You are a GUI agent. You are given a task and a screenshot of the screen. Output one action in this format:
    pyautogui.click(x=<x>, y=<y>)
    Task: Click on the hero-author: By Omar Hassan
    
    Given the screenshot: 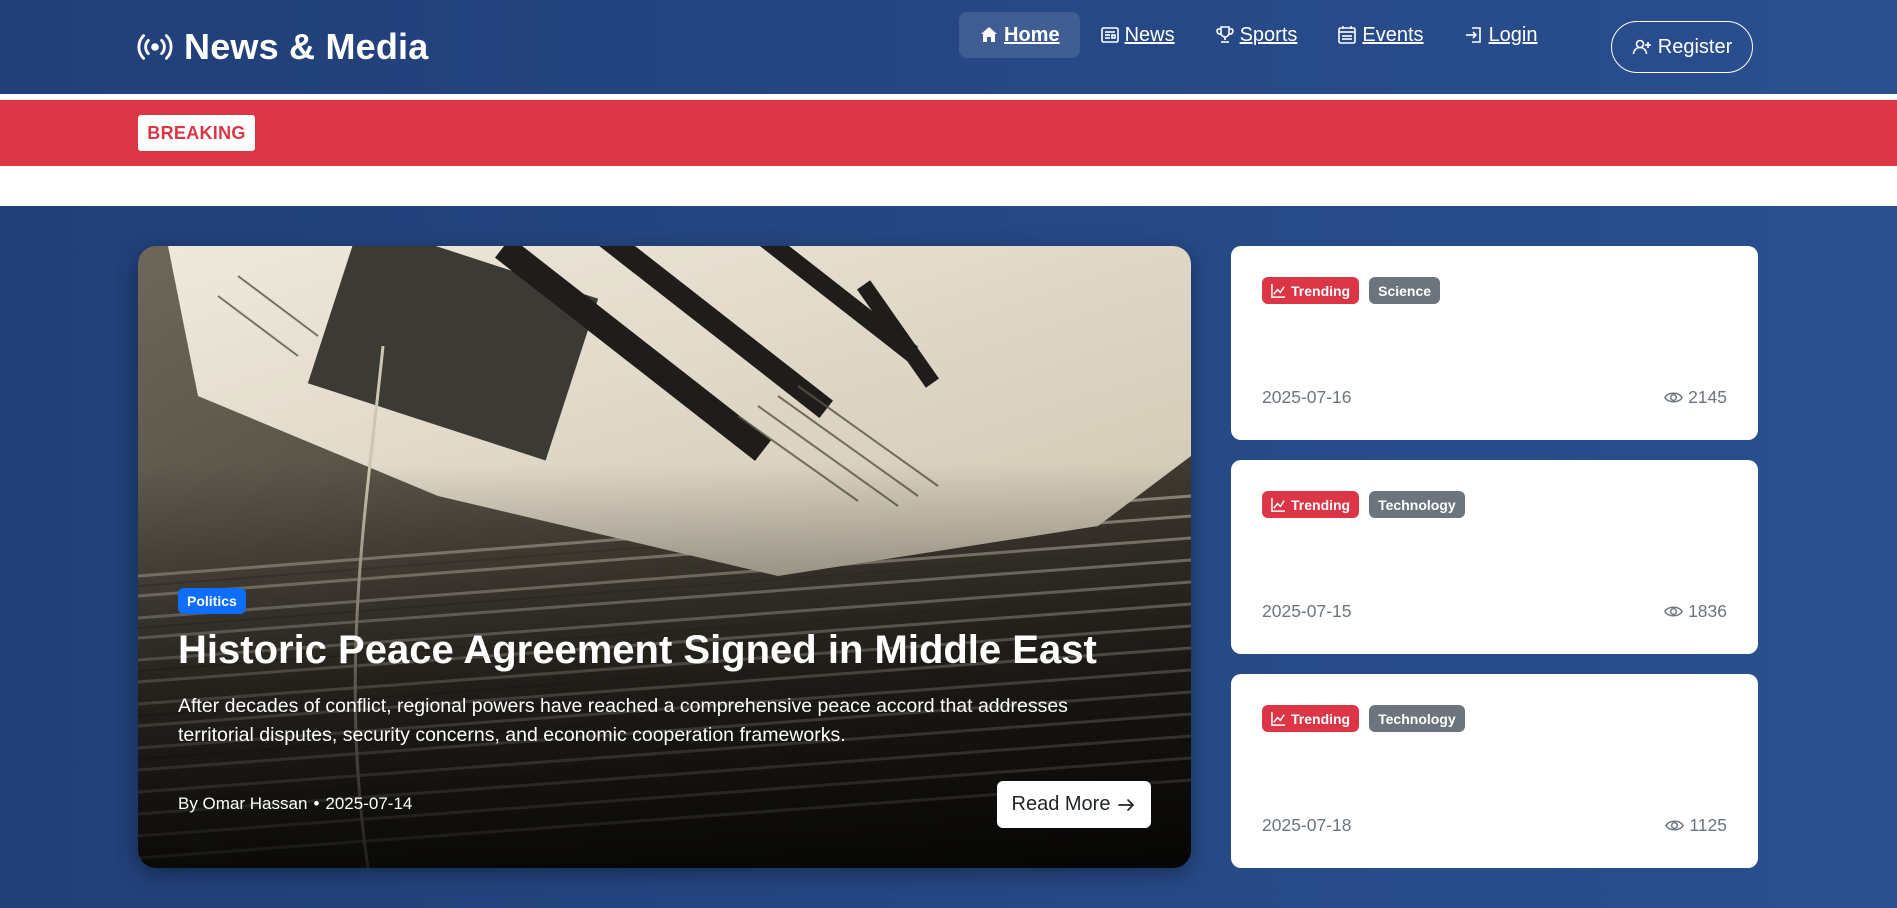 What is the action you would take?
    pyautogui.click(x=243, y=803)
    